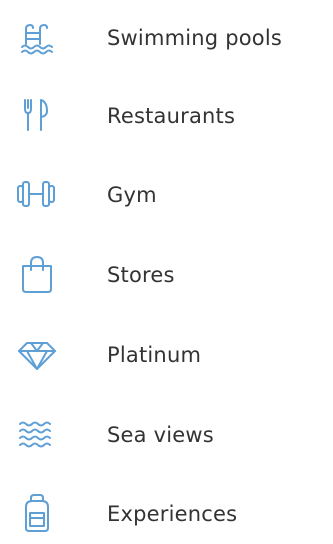 This screenshot has width=333, height=544. What do you see at coordinates (37, 37) in the screenshot?
I see `swimming-pool-icon` at bounding box center [37, 37].